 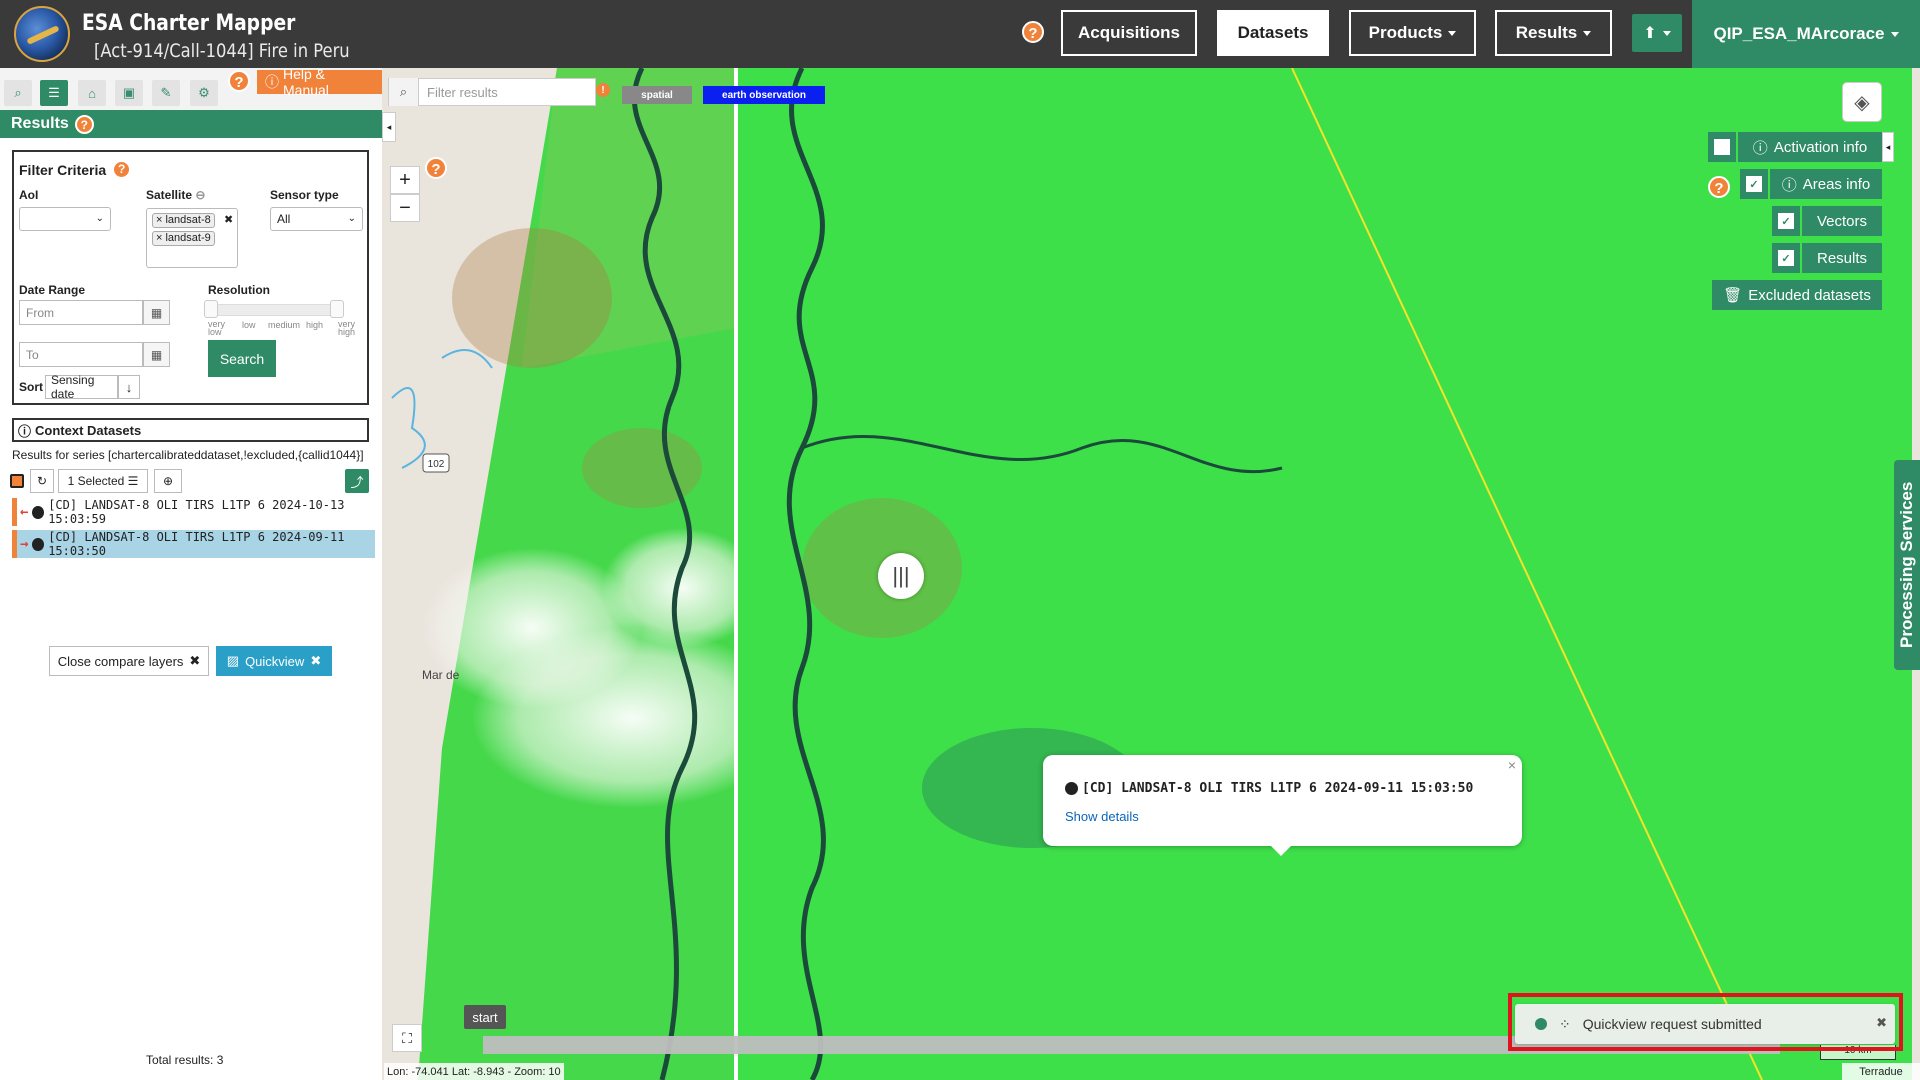 I want to click on satellite-tag: × landsat-8, so click(x=183, y=220).